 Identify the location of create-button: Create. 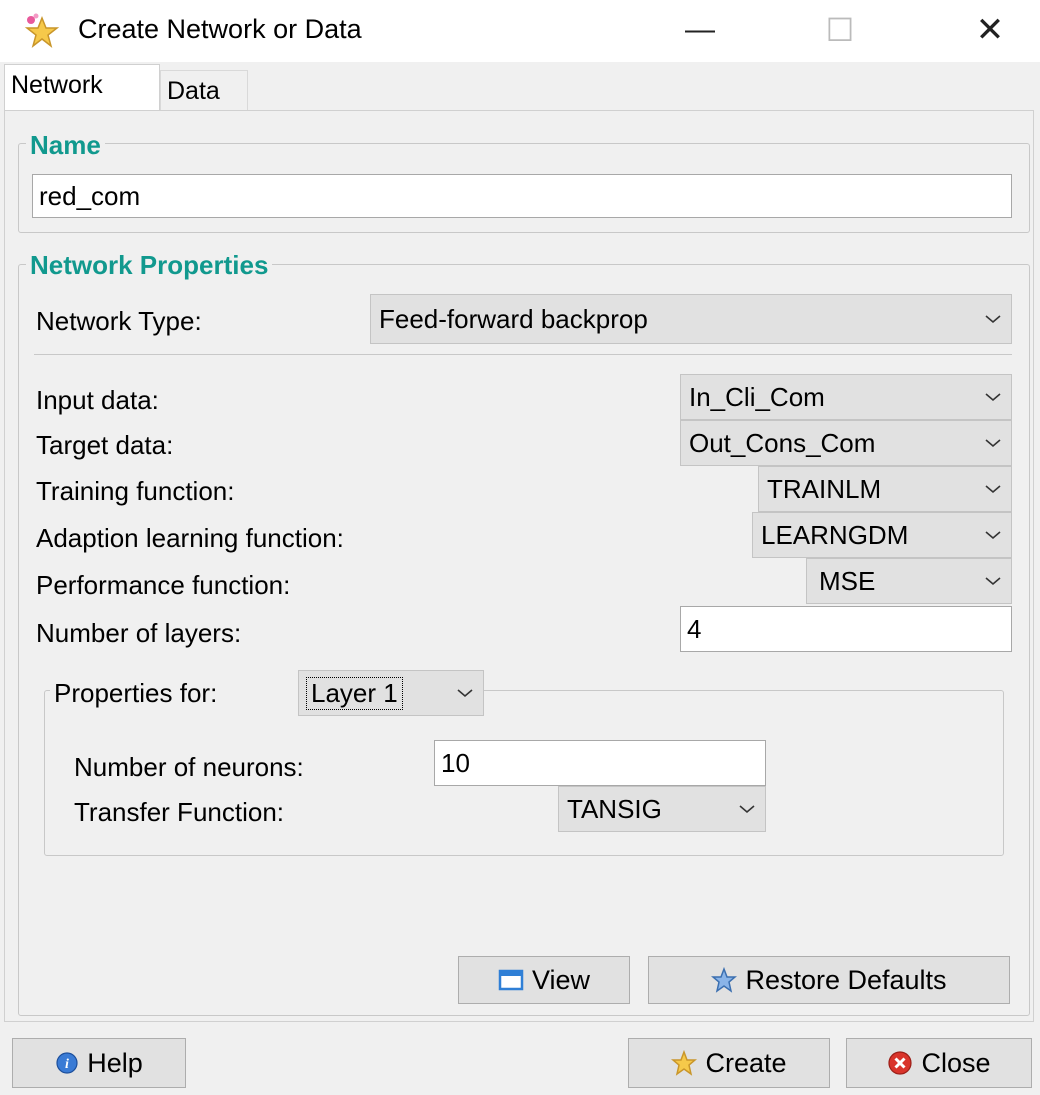
(729, 1063).